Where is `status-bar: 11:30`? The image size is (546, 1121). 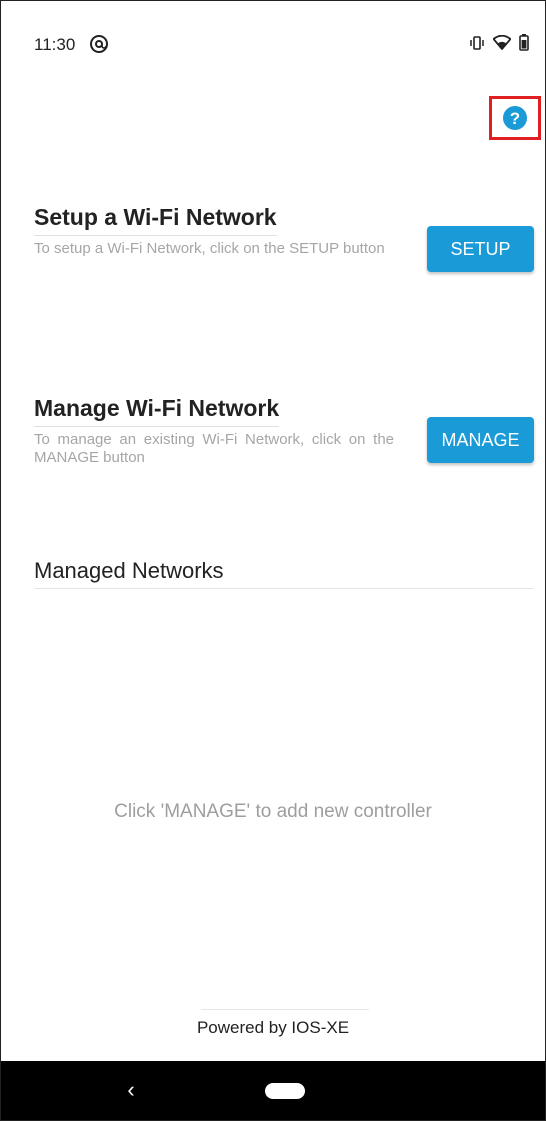
status-bar: 11:30 is located at coordinates (273, 41).